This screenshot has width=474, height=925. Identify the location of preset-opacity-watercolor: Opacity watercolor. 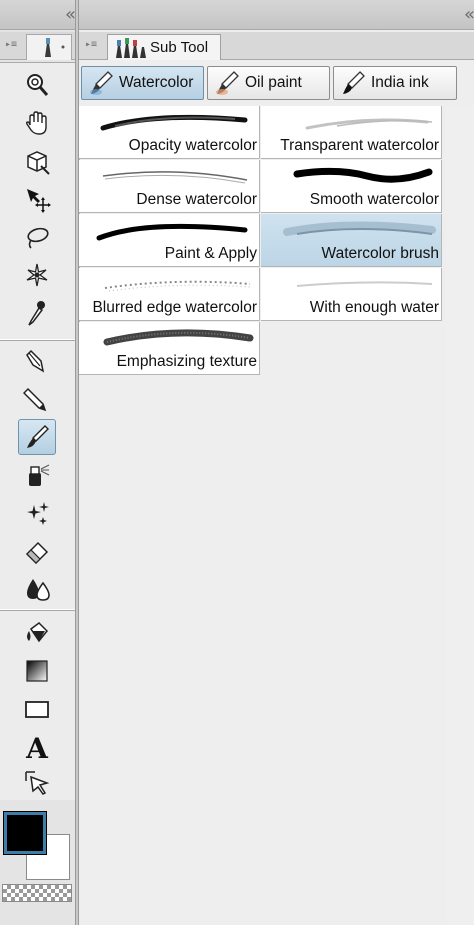
(169, 132).